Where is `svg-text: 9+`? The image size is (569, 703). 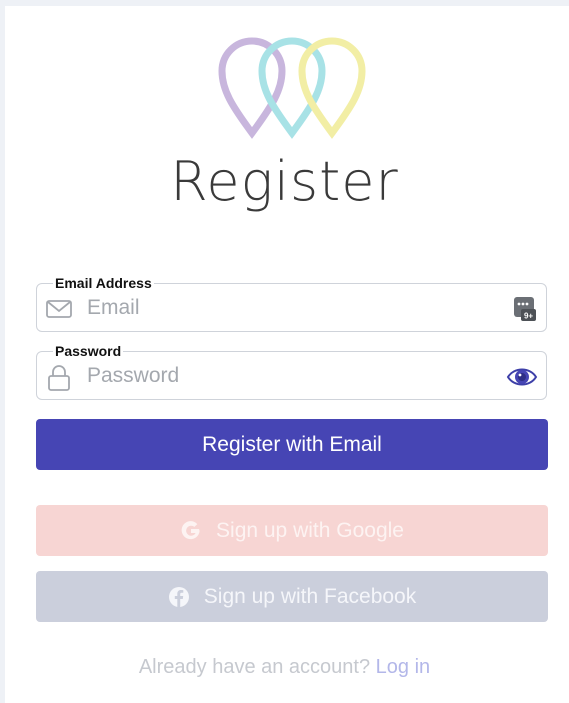
svg-text: 9+ is located at coordinates (528, 316).